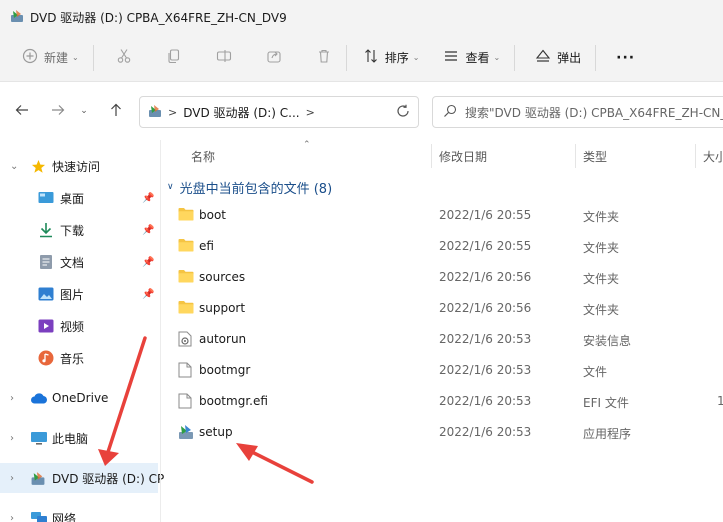  What do you see at coordinates (79, 398) in the screenshot?
I see `sidebar-item-onedrive: › OneDrive` at bounding box center [79, 398].